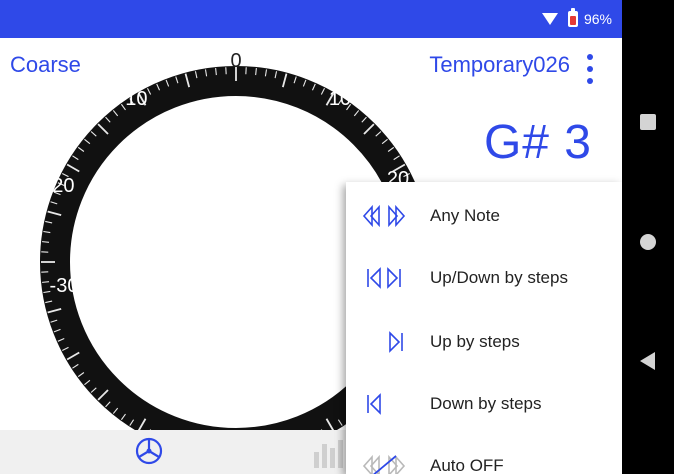 The height and width of the screenshot is (474, 674). Describe the element at coordinates (235, 61) in the screenshot. I see `scale-label-0: 0` at that location.